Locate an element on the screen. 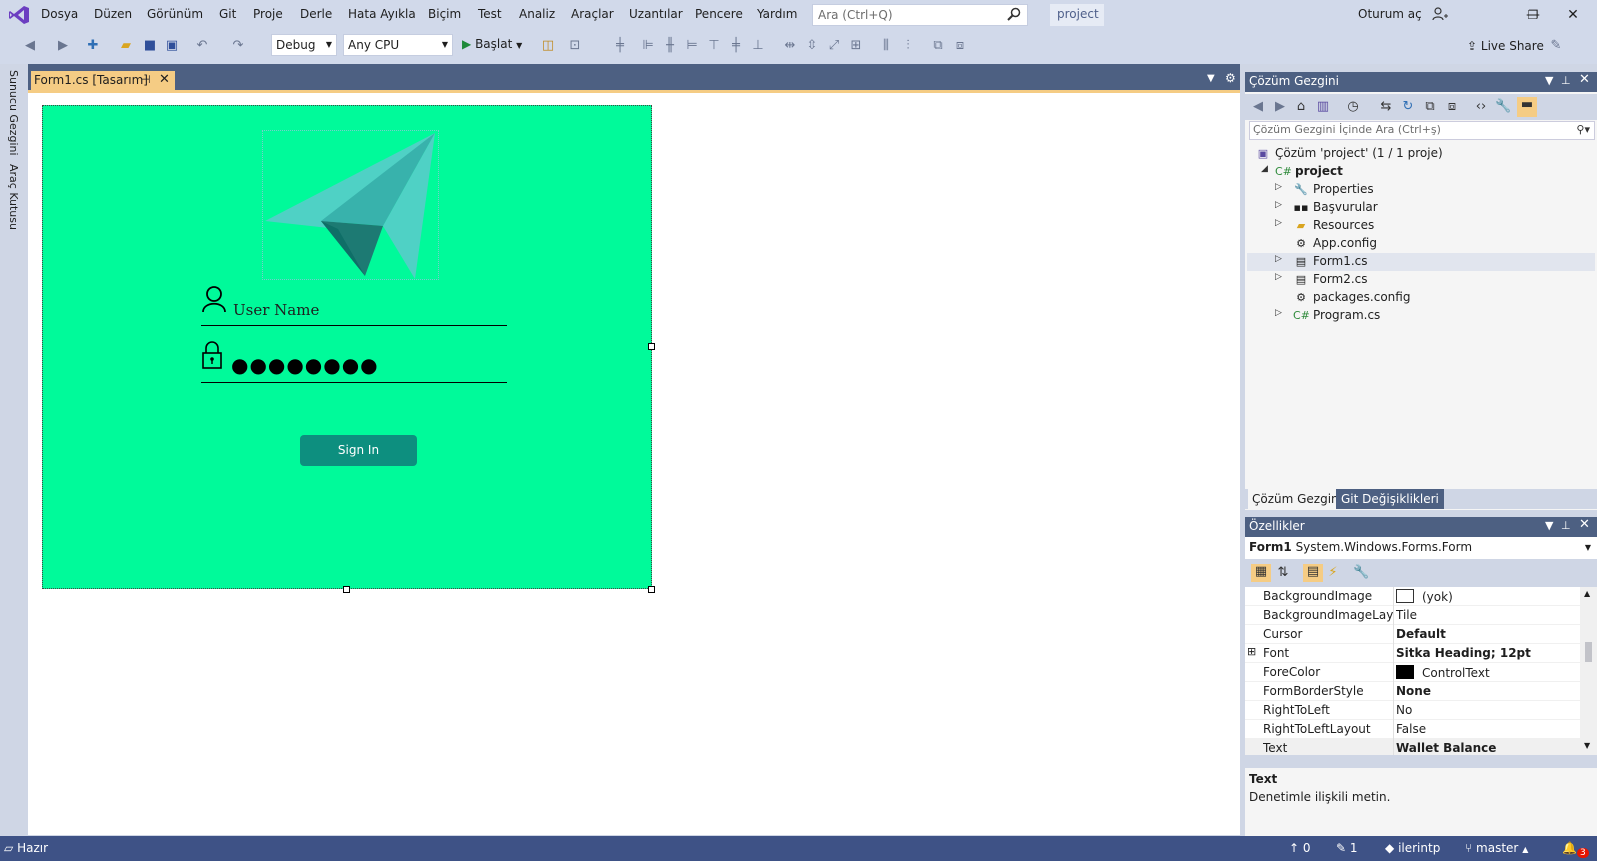 The image size is (1597, 861). tab-git-changes: Git Değişiklikleri is located at coordinates (1390, 499).